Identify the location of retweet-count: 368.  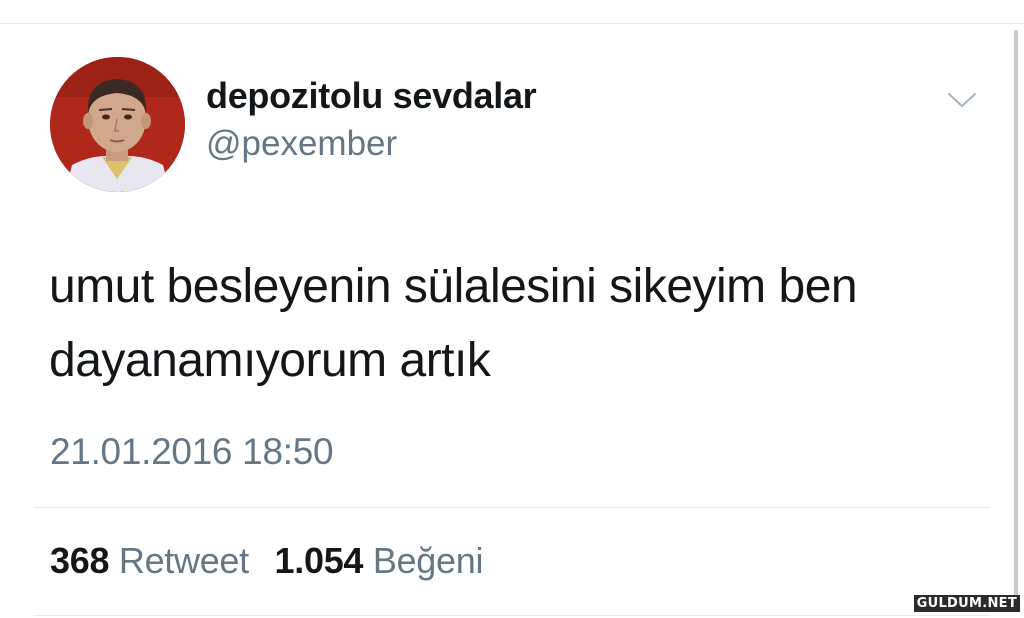
(80, 560).